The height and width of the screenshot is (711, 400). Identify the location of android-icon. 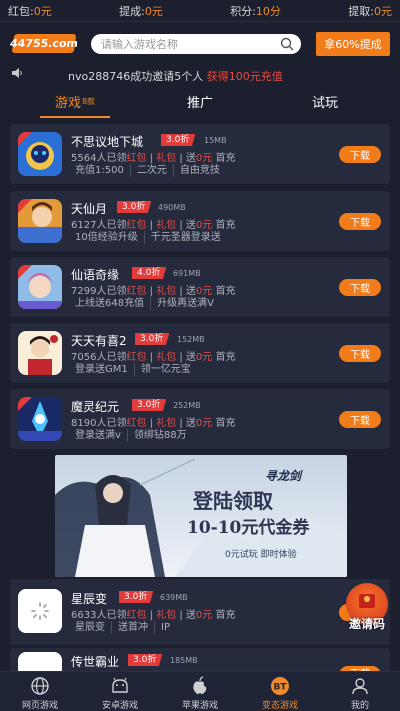
(120, 686).